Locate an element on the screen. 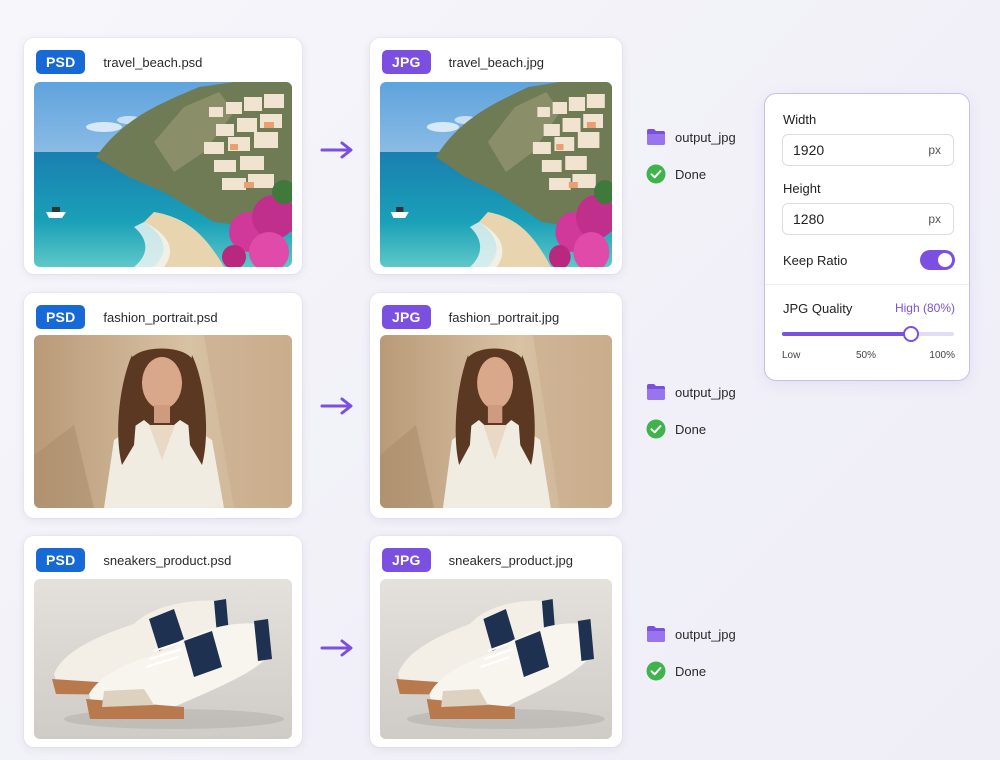 This screenshot has height=760, width=1000. source-filename: fashion_portrait.psd is located at coordinates (160, 317).